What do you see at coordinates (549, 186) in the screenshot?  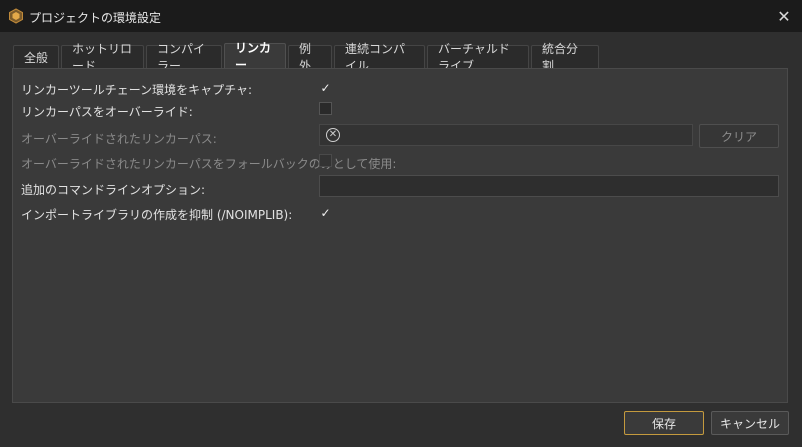 I see `extra-options-input` at bounding box center [549, 186].